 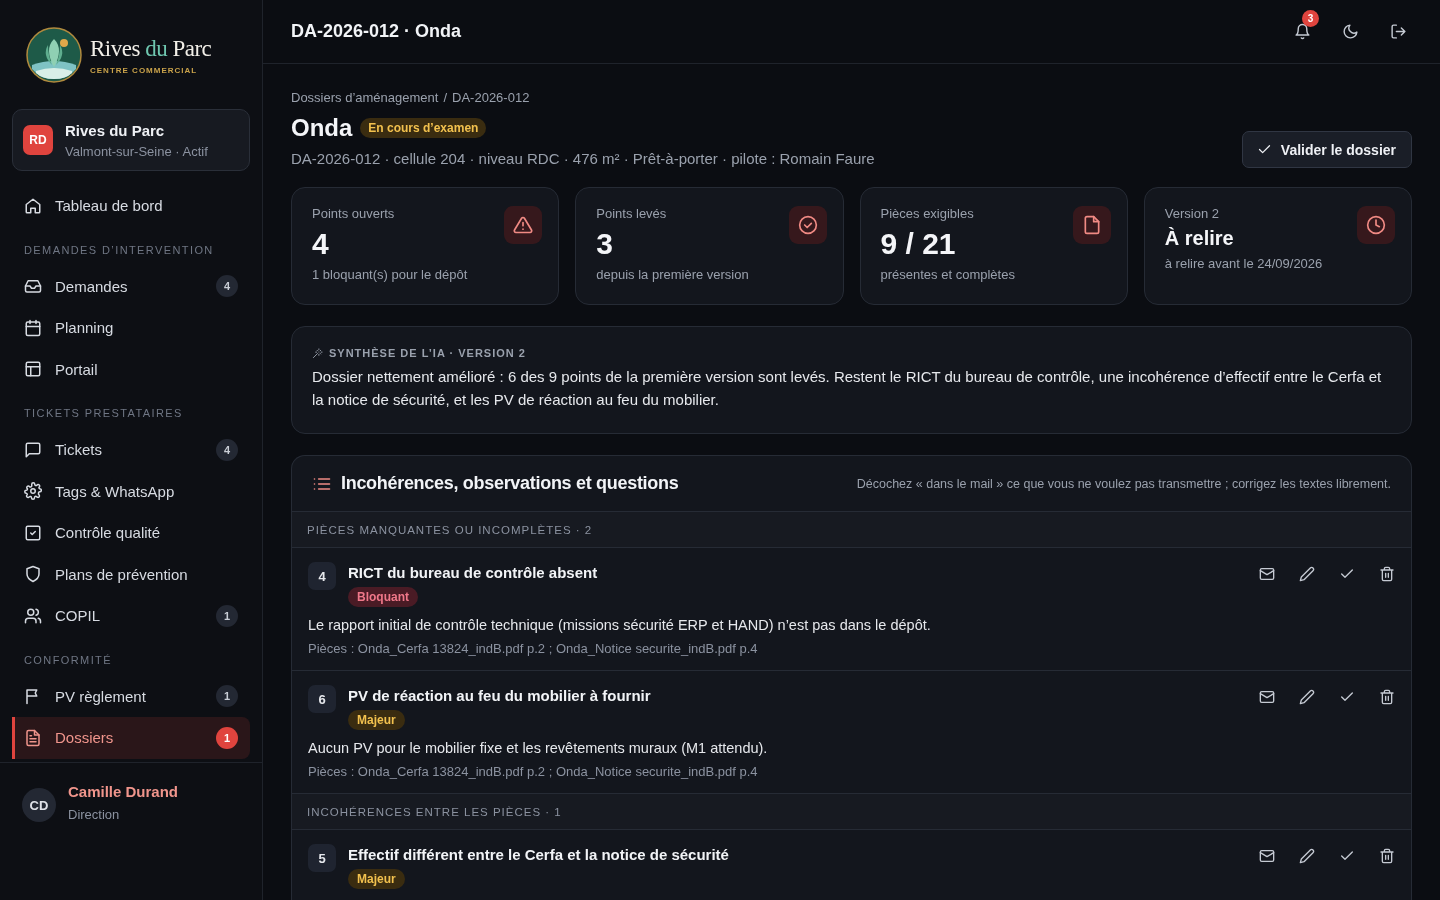 I want to click on sidebar-item: Dossiers 1, so click(x=131, y=738).